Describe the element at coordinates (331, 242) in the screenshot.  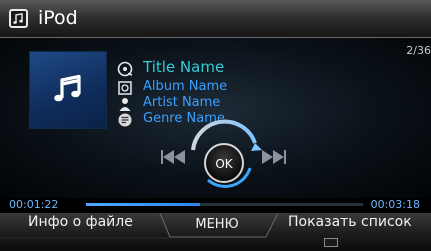
I see `usb-icon` at that location.